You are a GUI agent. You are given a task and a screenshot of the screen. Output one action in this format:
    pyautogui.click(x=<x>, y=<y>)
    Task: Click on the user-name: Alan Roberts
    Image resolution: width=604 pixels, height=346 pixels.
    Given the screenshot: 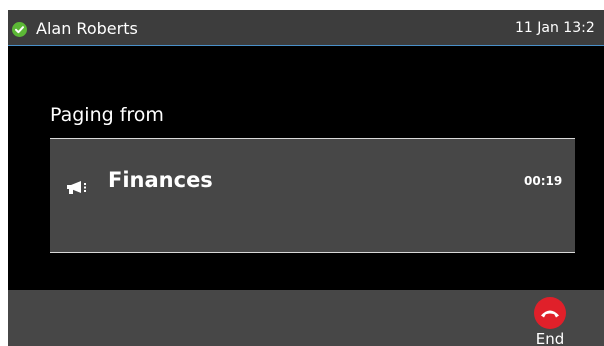 What is the action you would take?
    pyautogui.click(x=87, y=28)
    